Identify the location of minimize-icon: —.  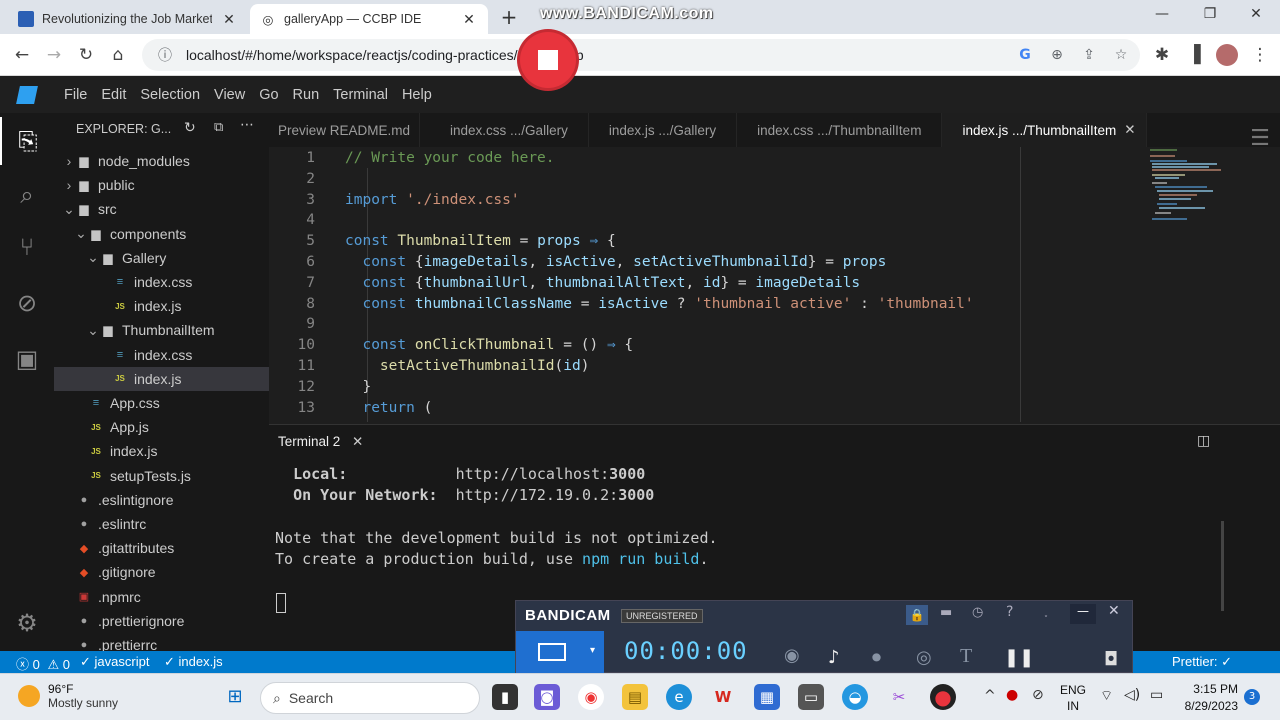
(1083, 614).